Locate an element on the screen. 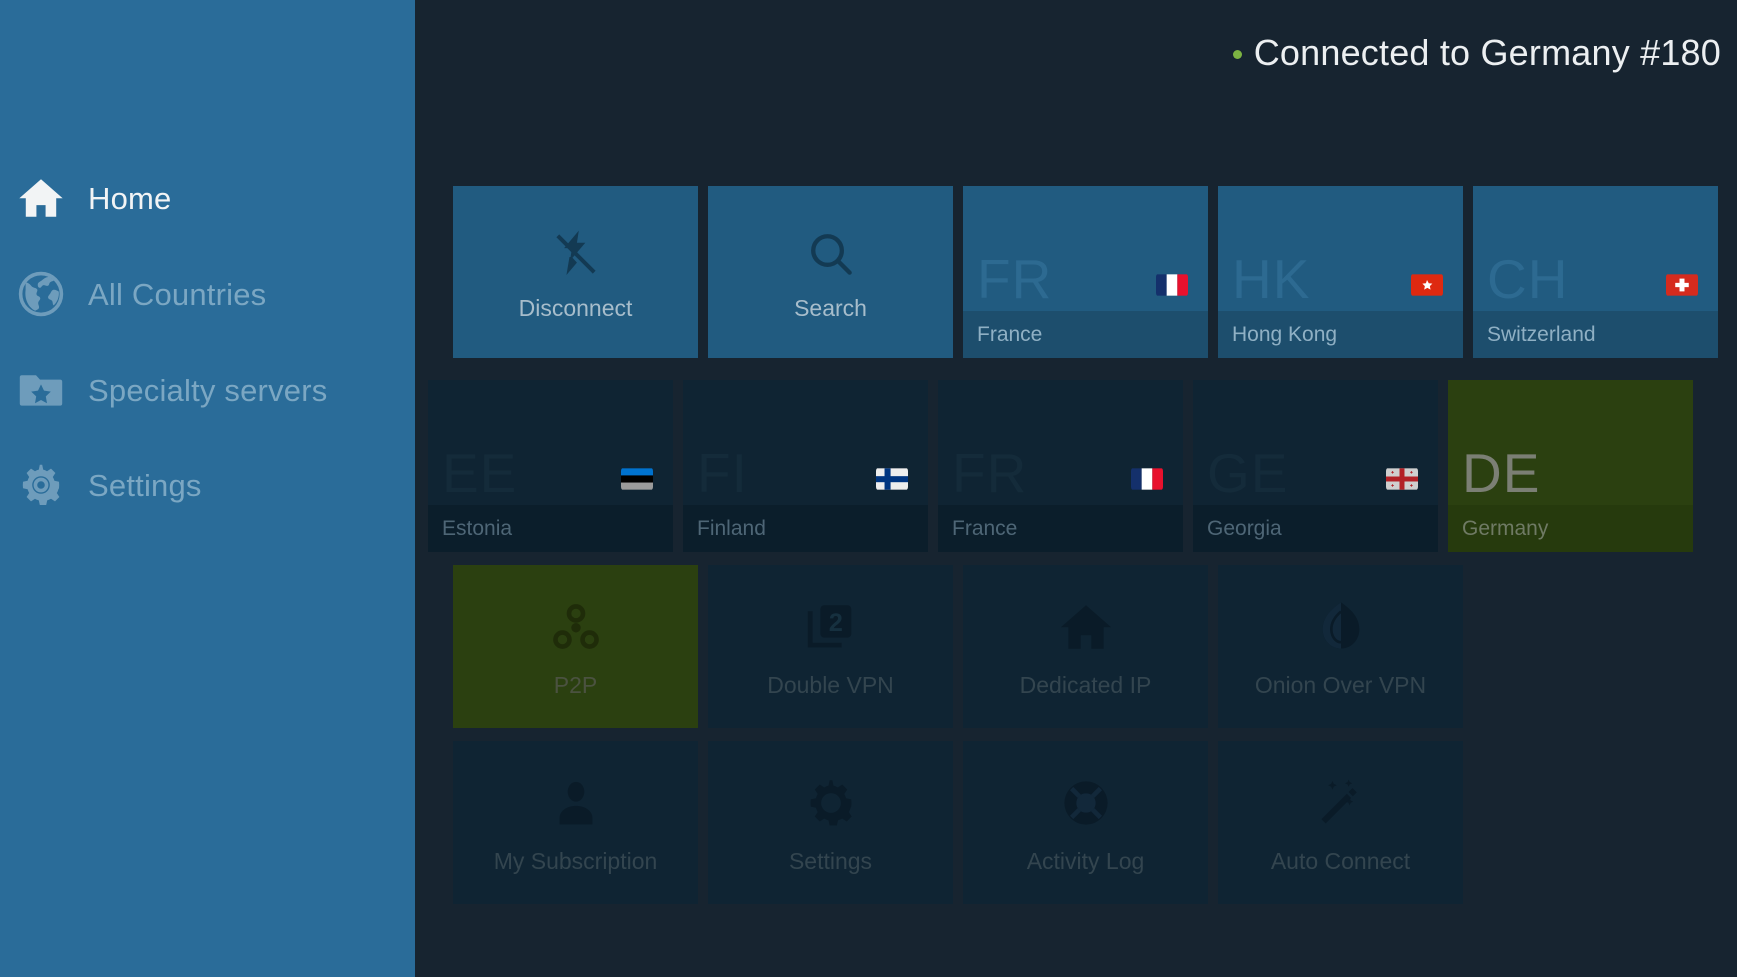  double-vpn-icon: 2 is located at coordinates (831, 627).